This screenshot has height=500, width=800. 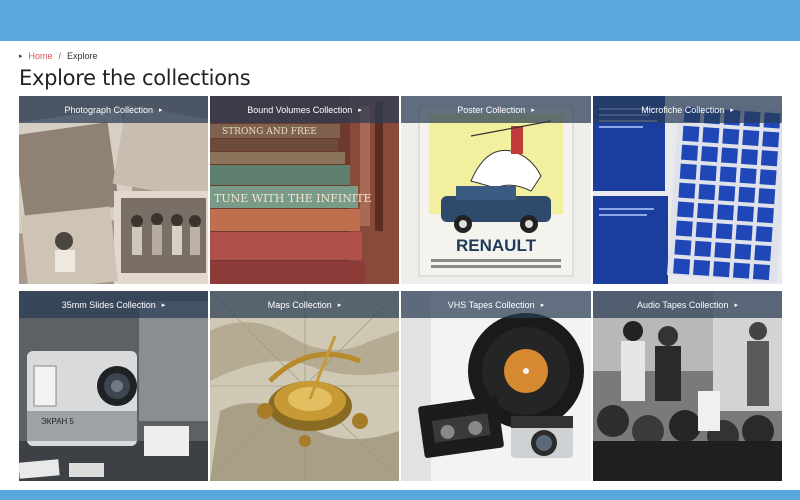 What do you see at coordinates (491, 109) in the screenshot?
I see `tile-label-text: Poster Collection` at bounding box center [491, 109].